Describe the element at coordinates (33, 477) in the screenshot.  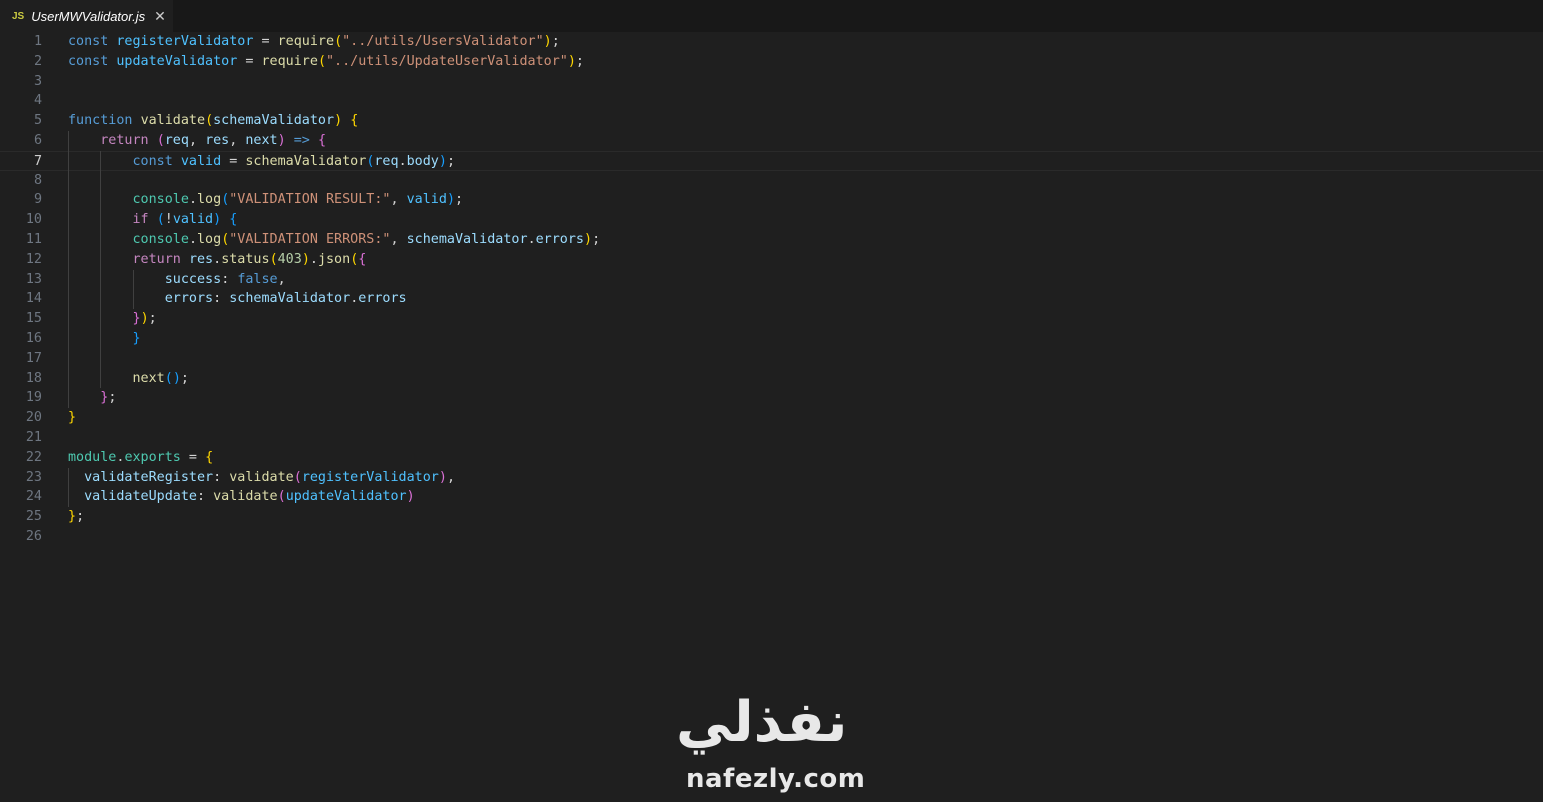
I see `line-number: 23` at that location.